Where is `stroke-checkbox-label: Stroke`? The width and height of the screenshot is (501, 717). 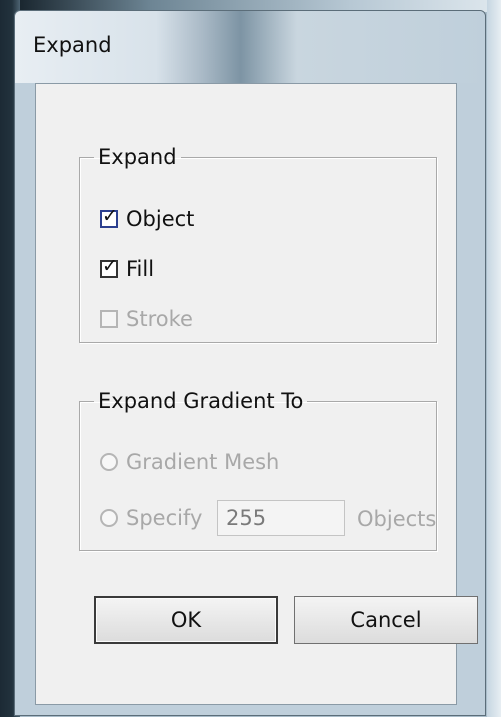 stroke-checkbox-label: Stroke is located at coordinates (159, 319).